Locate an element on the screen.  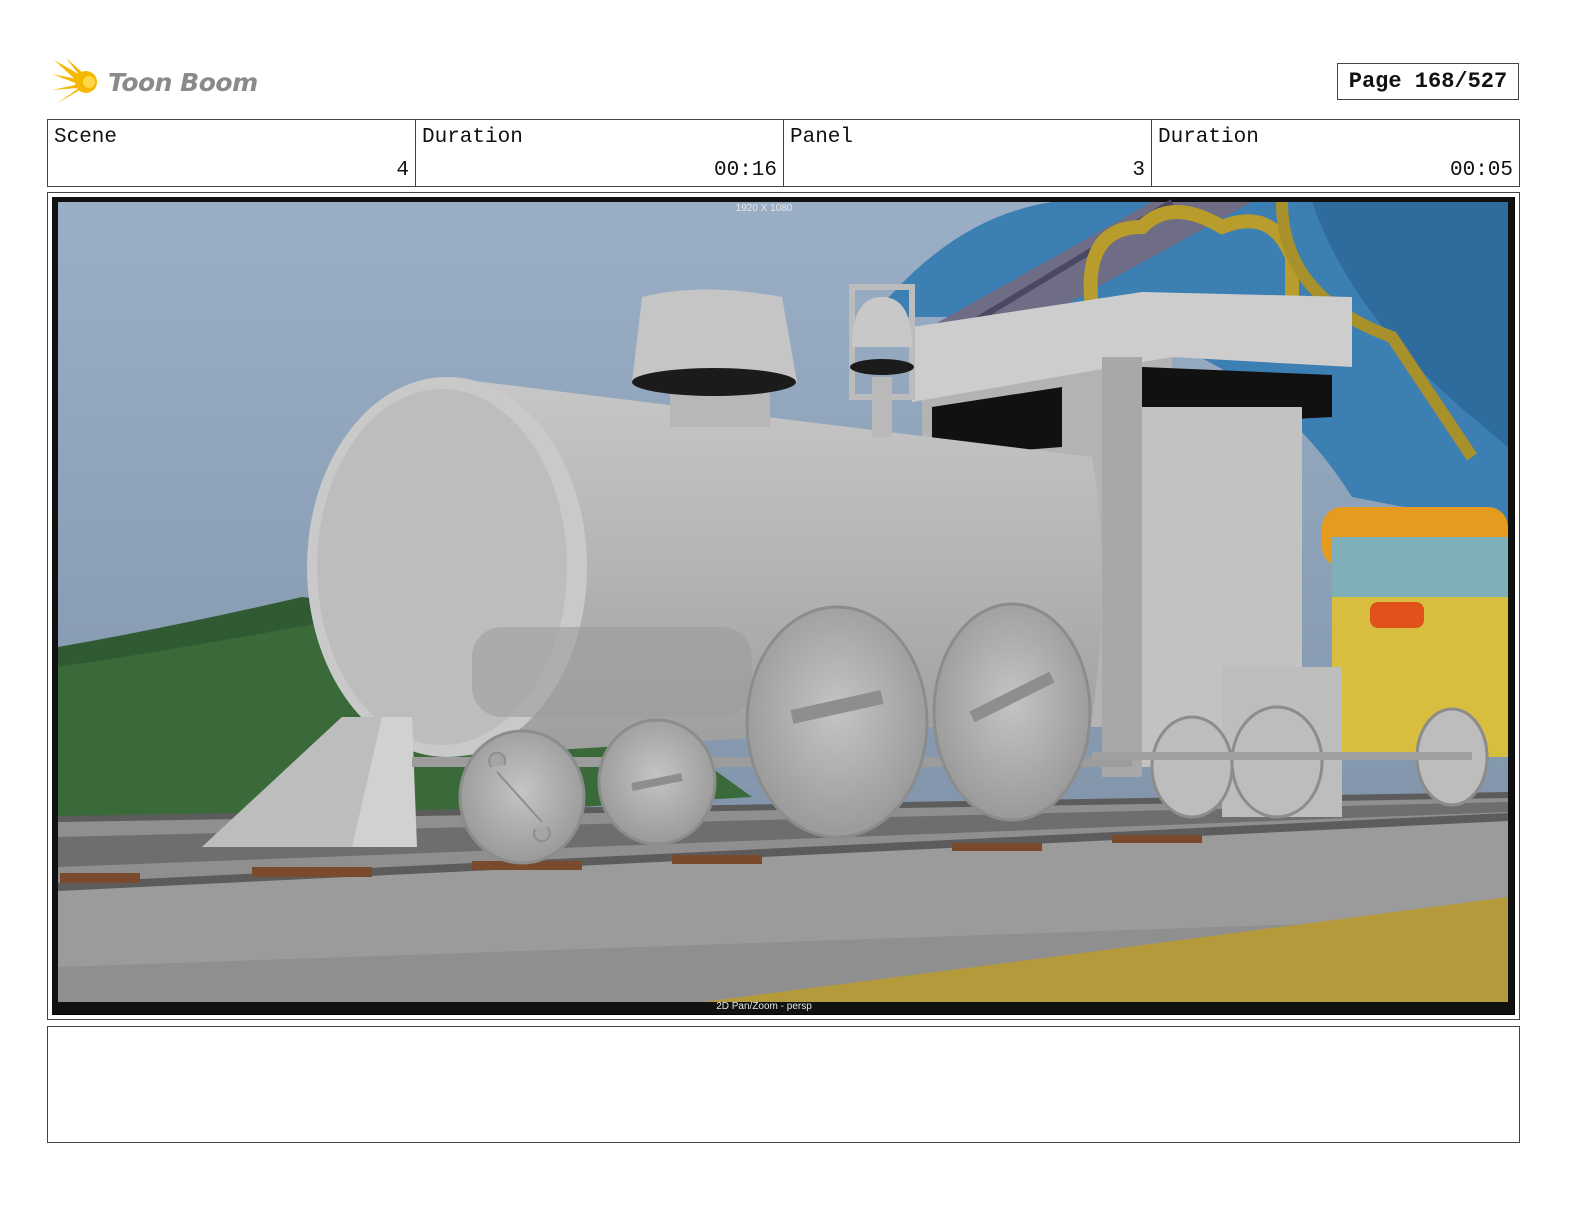
sunburst-logo-icon is located at coordinates (74, 81).